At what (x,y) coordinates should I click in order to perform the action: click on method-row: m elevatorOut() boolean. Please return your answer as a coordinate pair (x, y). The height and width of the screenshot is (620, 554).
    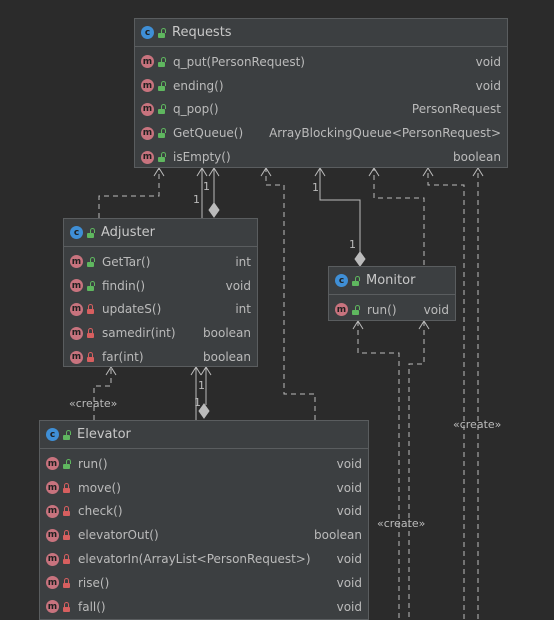
    Looking at the image, I should click on (204, 535).